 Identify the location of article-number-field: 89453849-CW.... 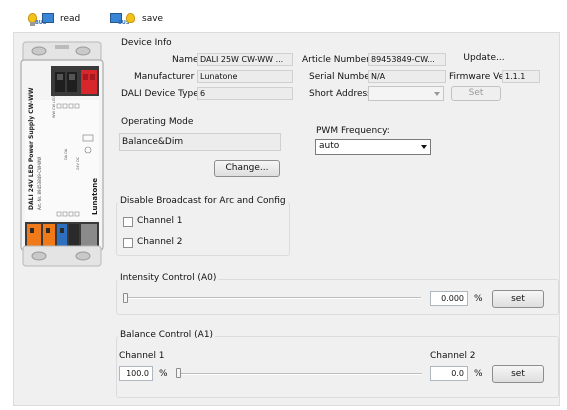
(407, 59).